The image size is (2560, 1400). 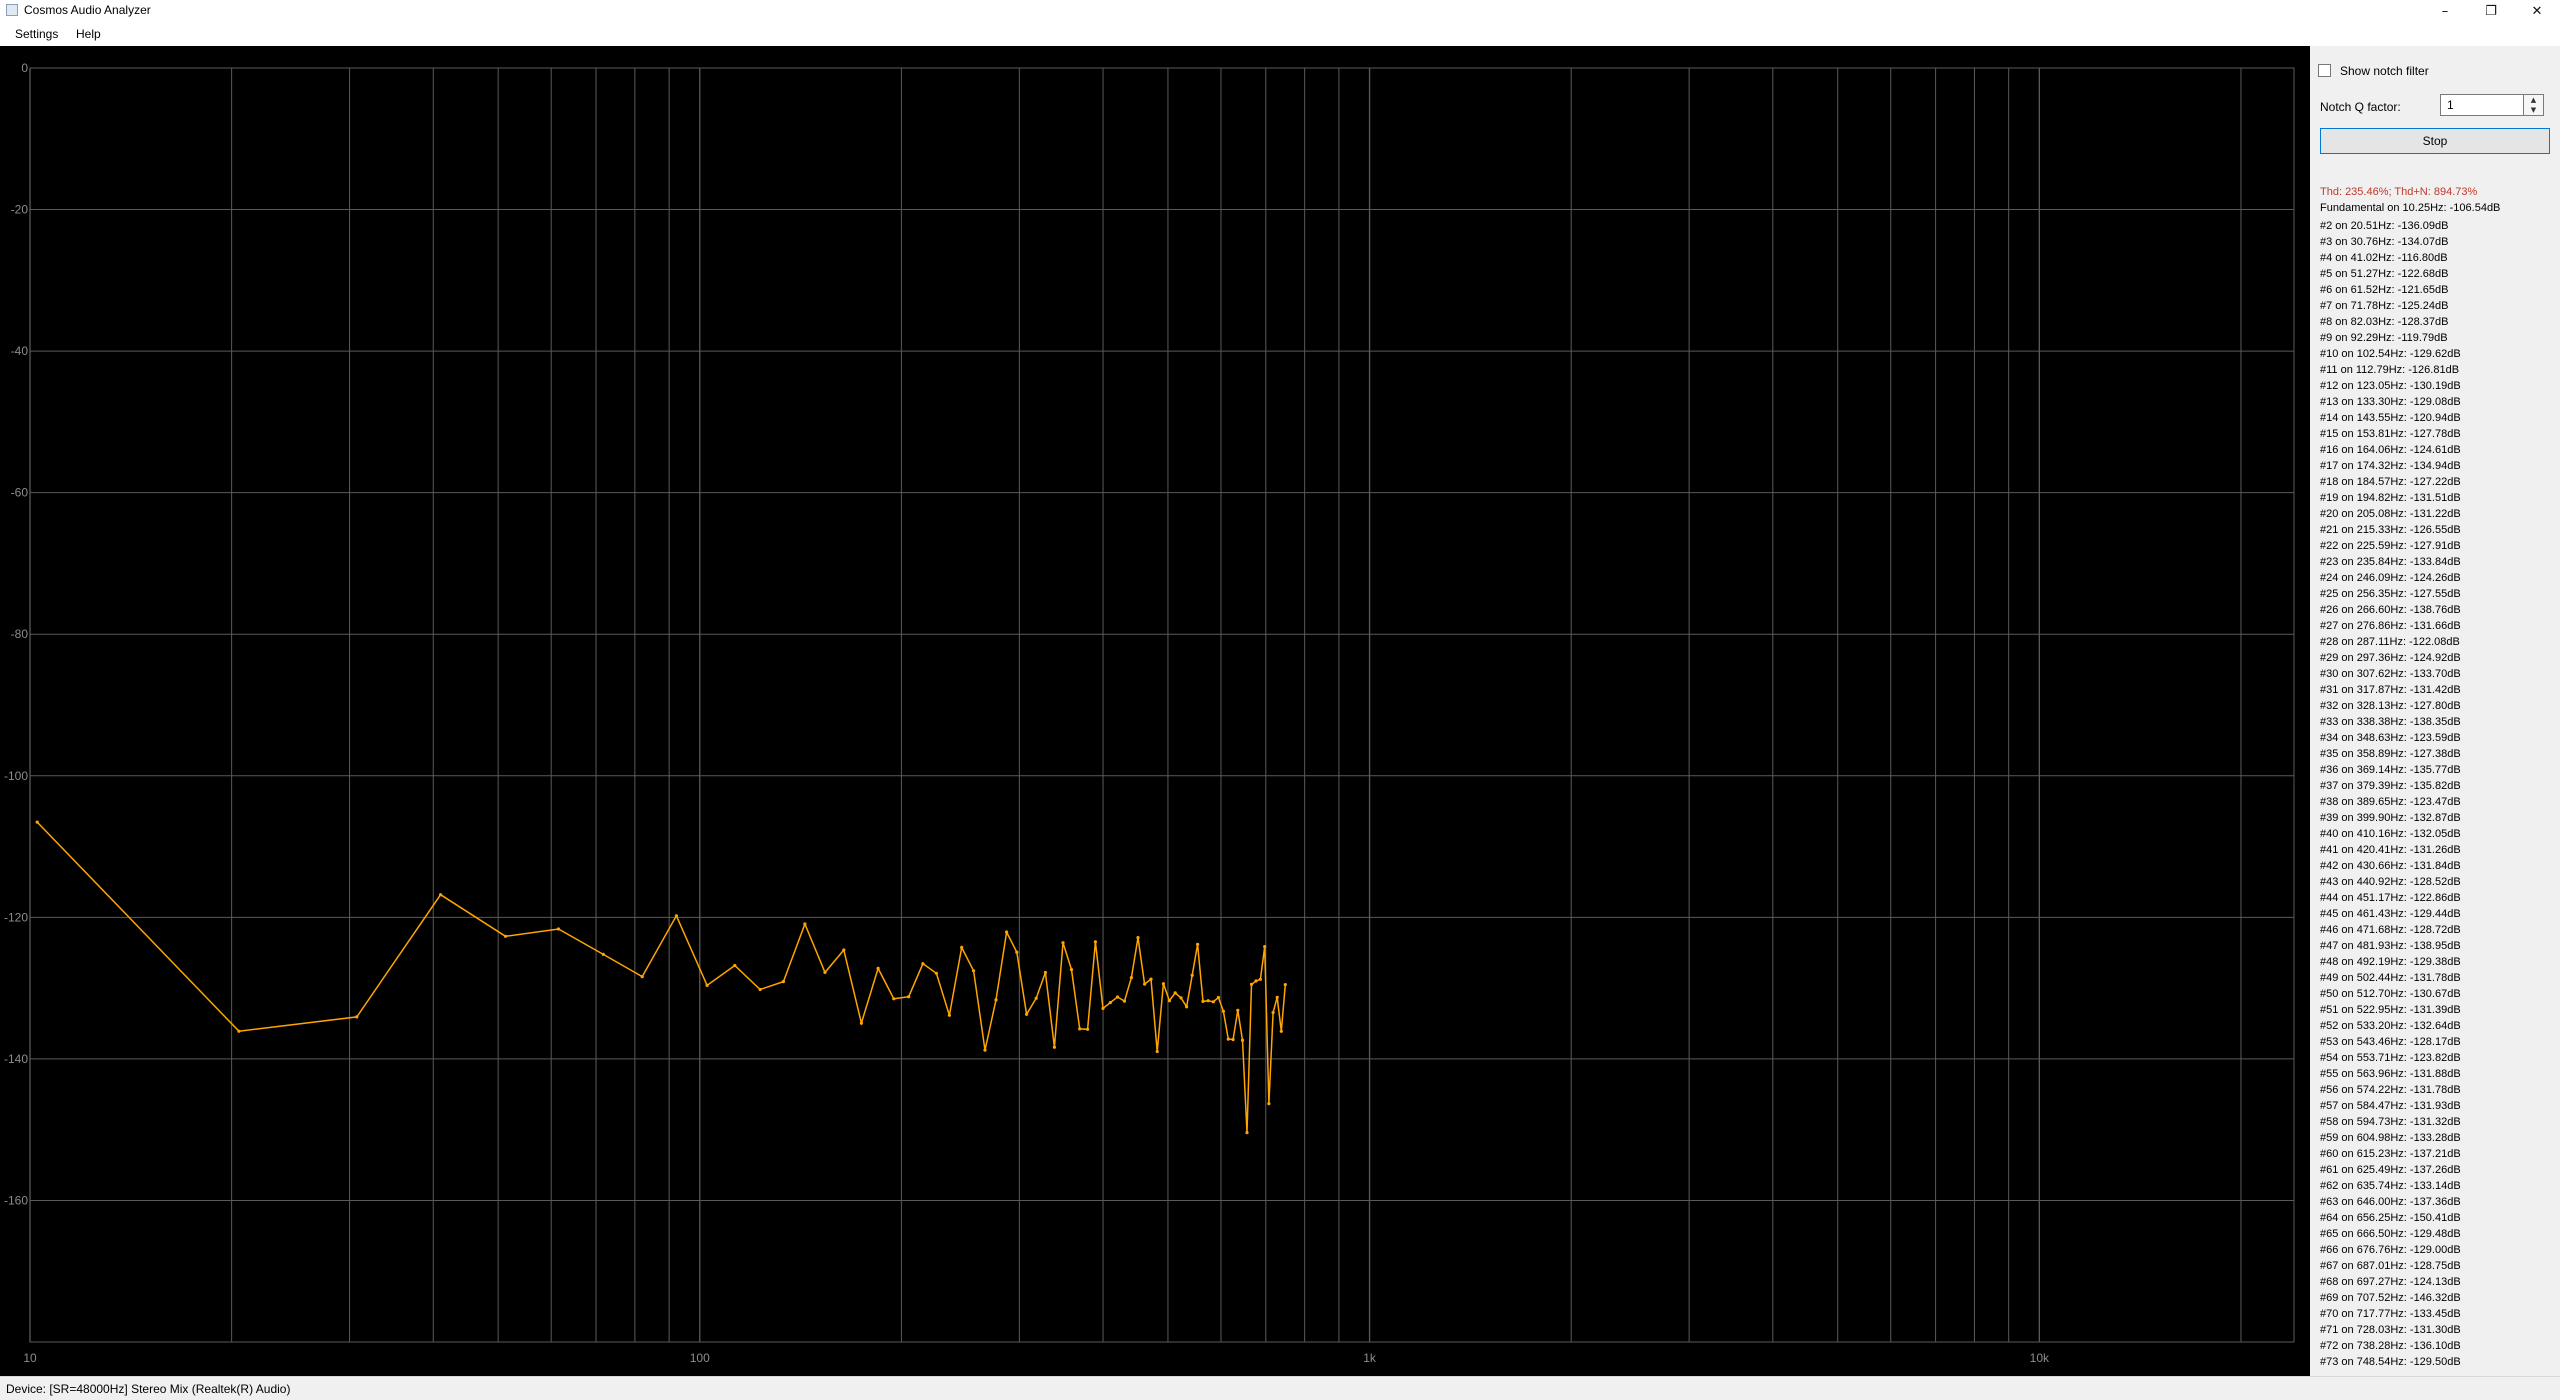 I want to click on harmonic-item: #18 on 184.57Hz: -127.22dB, so click(x=2390, y=482).